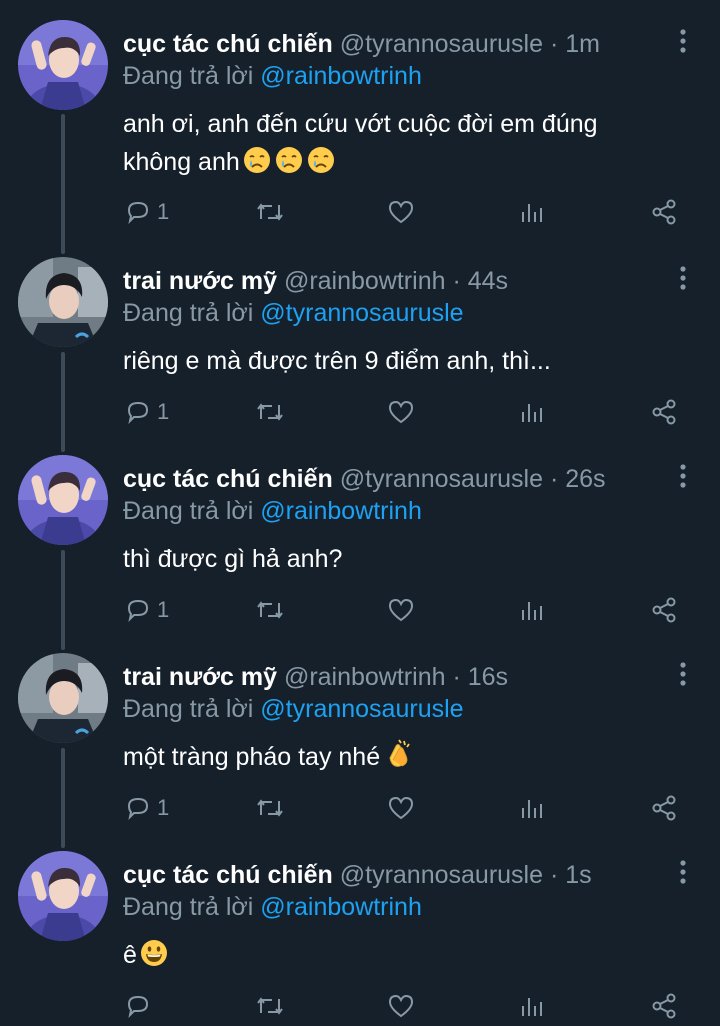 The width and height of the screenshot is (720, 1026). Describe the element at coordinates (578, 875) in the screenshot. I see `timestamp: 1s` at that location.